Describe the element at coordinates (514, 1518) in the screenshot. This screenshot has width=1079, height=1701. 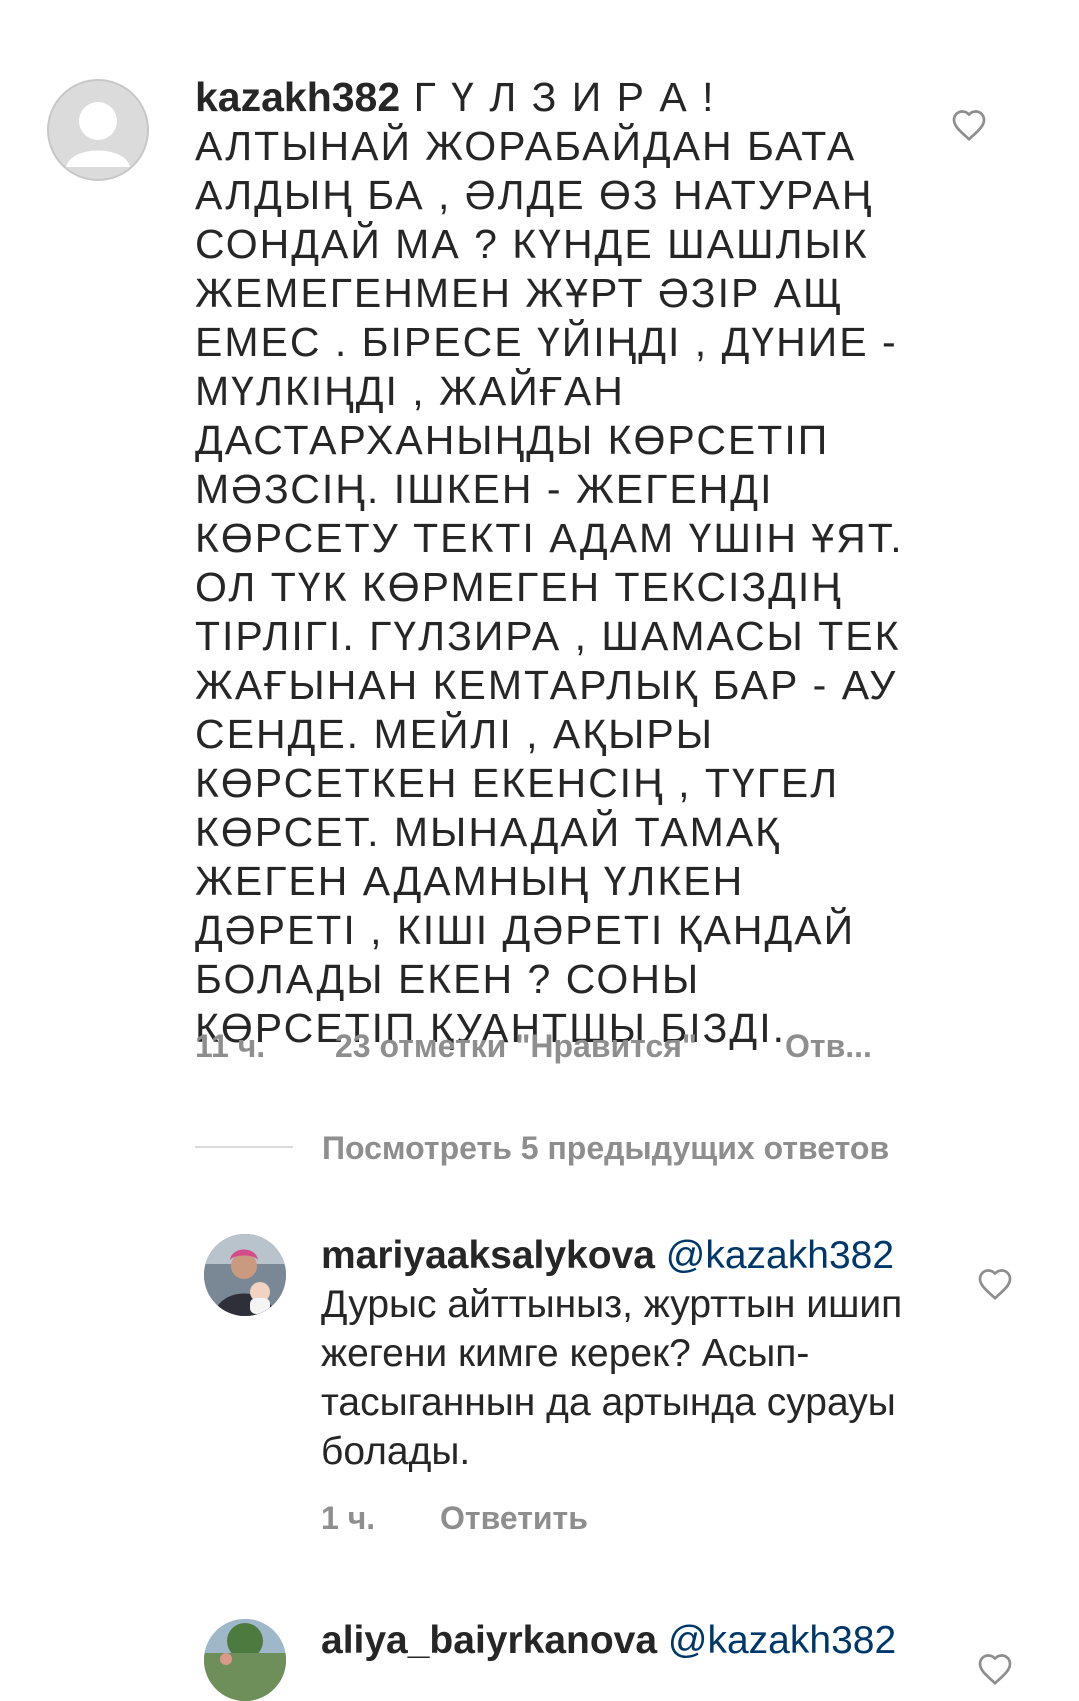
I see `reply-link: Ответить` at that location.